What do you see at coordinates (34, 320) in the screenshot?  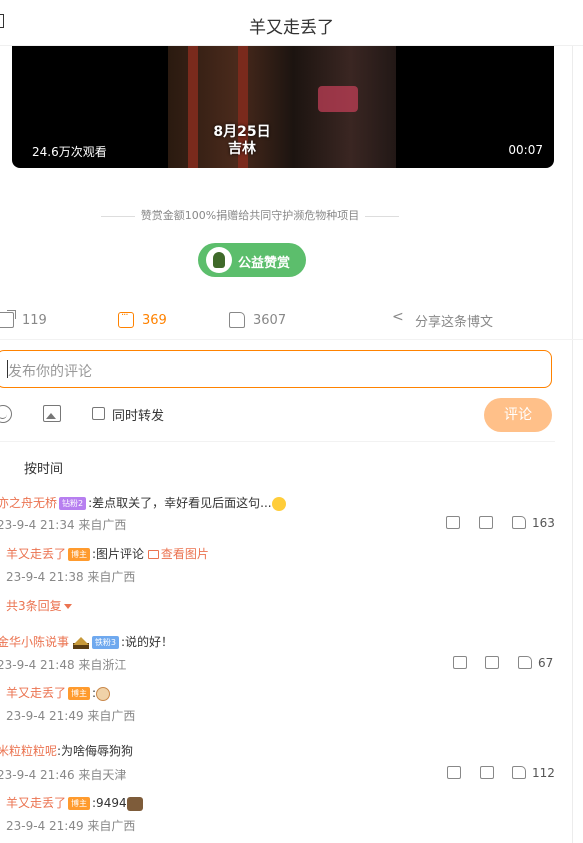 I see `forward-count: 119` at bounding box center [34, 320].